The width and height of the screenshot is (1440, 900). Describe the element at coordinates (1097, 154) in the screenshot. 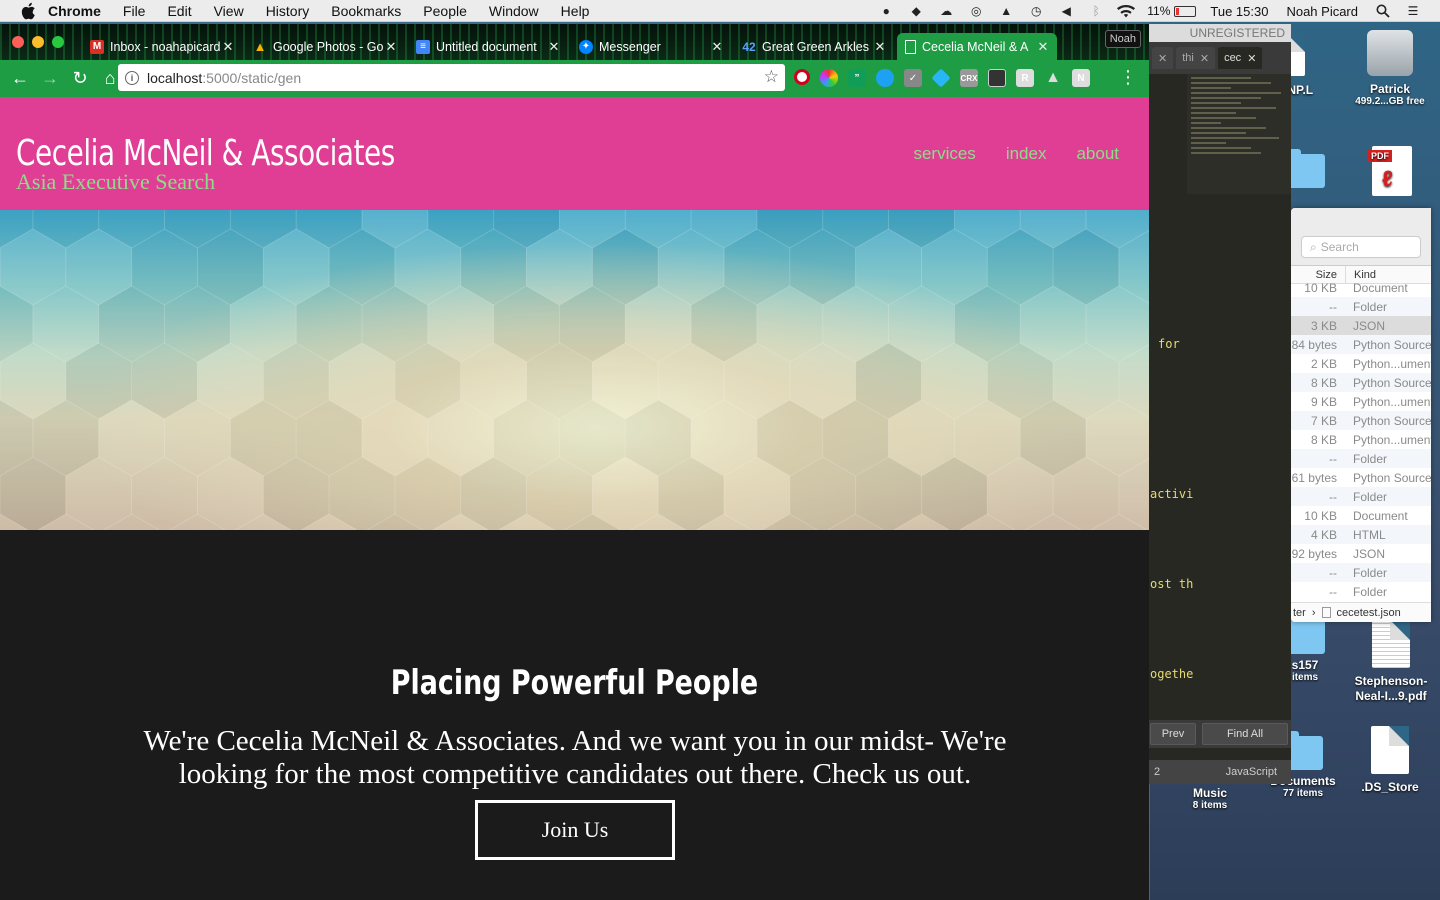

I see `nav-link-about: about` at that location.